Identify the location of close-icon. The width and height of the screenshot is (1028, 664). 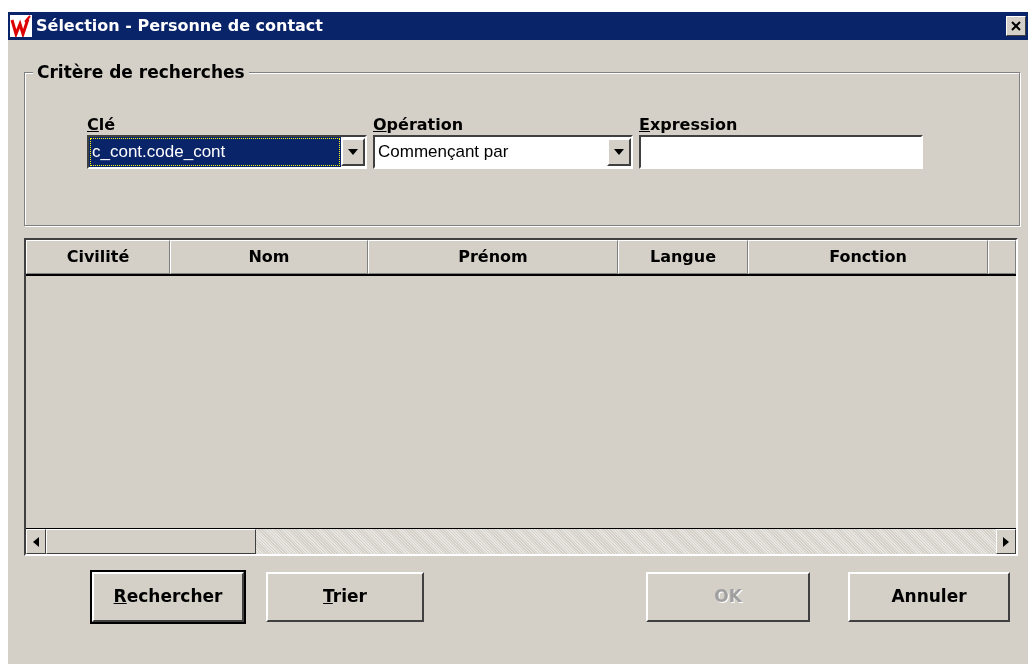
(1016, 26).